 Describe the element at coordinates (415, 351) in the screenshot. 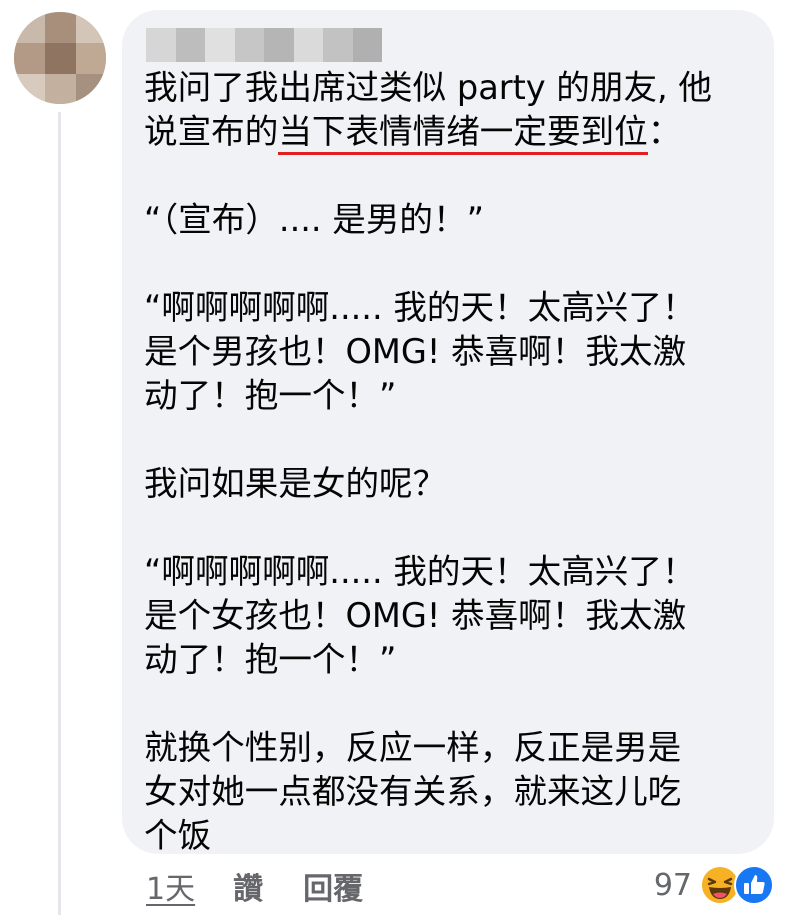

I see `comment-line: 是个男孩也！OMG! 恭喜啊！我太激` at that location.